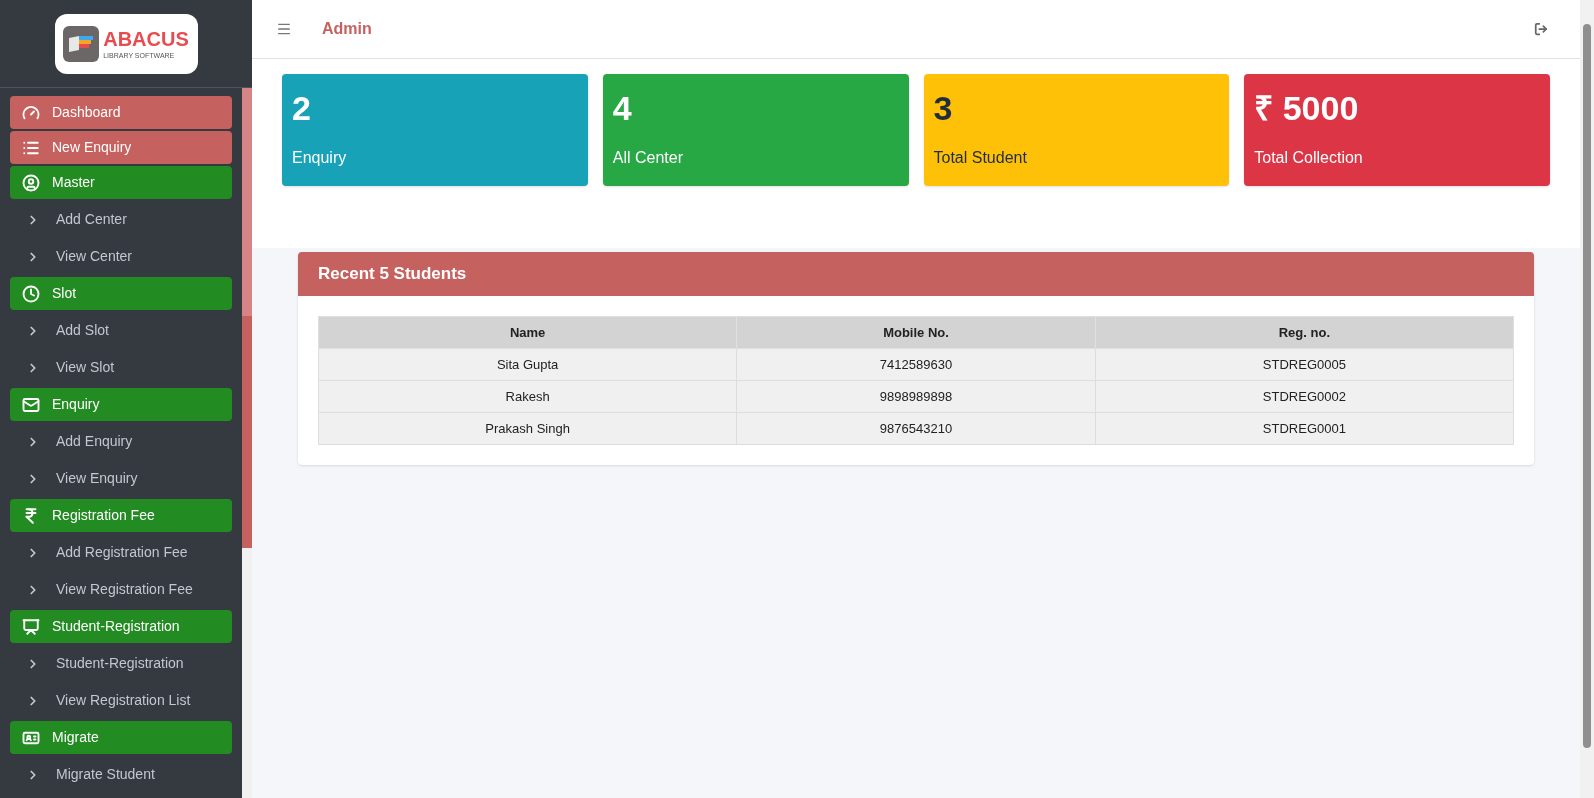 This screenshot has height=798, width=1594. Describe the element at coordinates (124, 589) in the screenshot. I see `sidebar-subitem-label: View Registration Fee` at that location.